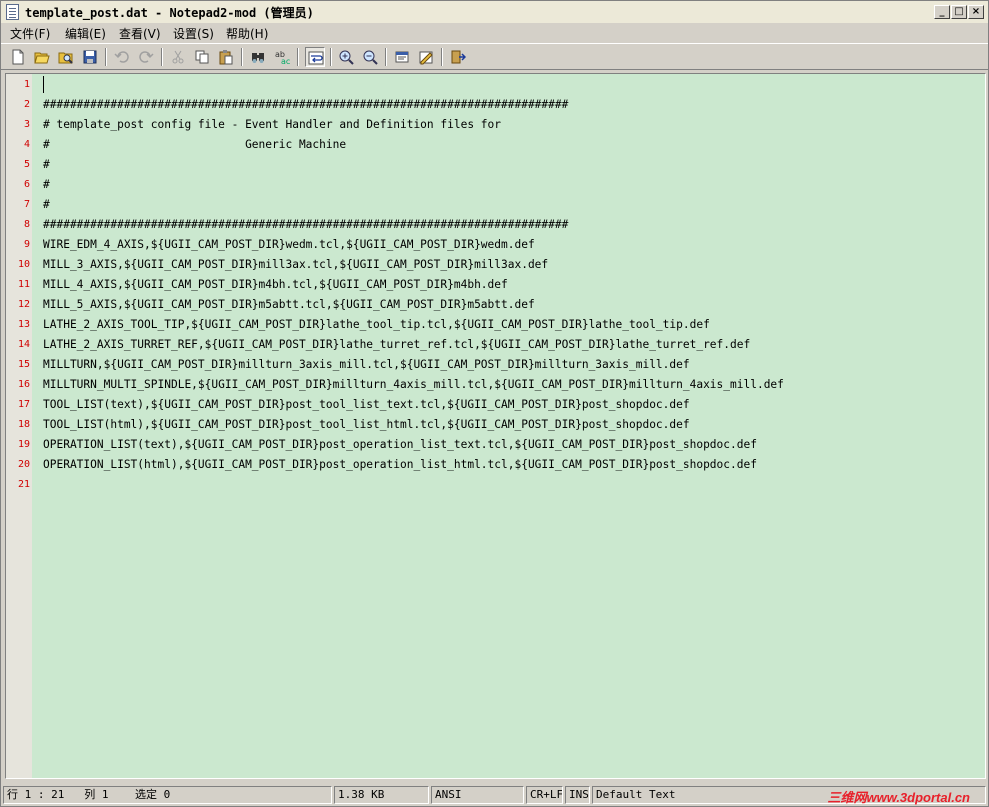 The height and width of the screenshot is (807, 989). What do you see at coordinates (66, 57) in the screenshot?
I see `browse-icon` at bounding box center [66, 57].